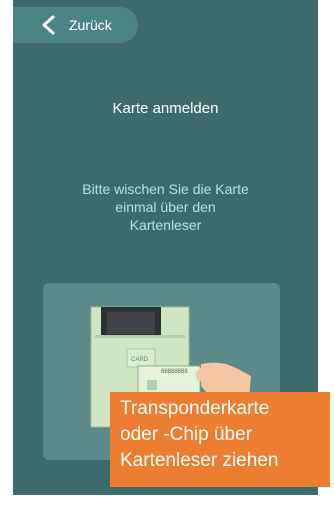  Describe the element at coordinates (174, 372) in the screenshot. I see `card-number: 88888888` at that location.